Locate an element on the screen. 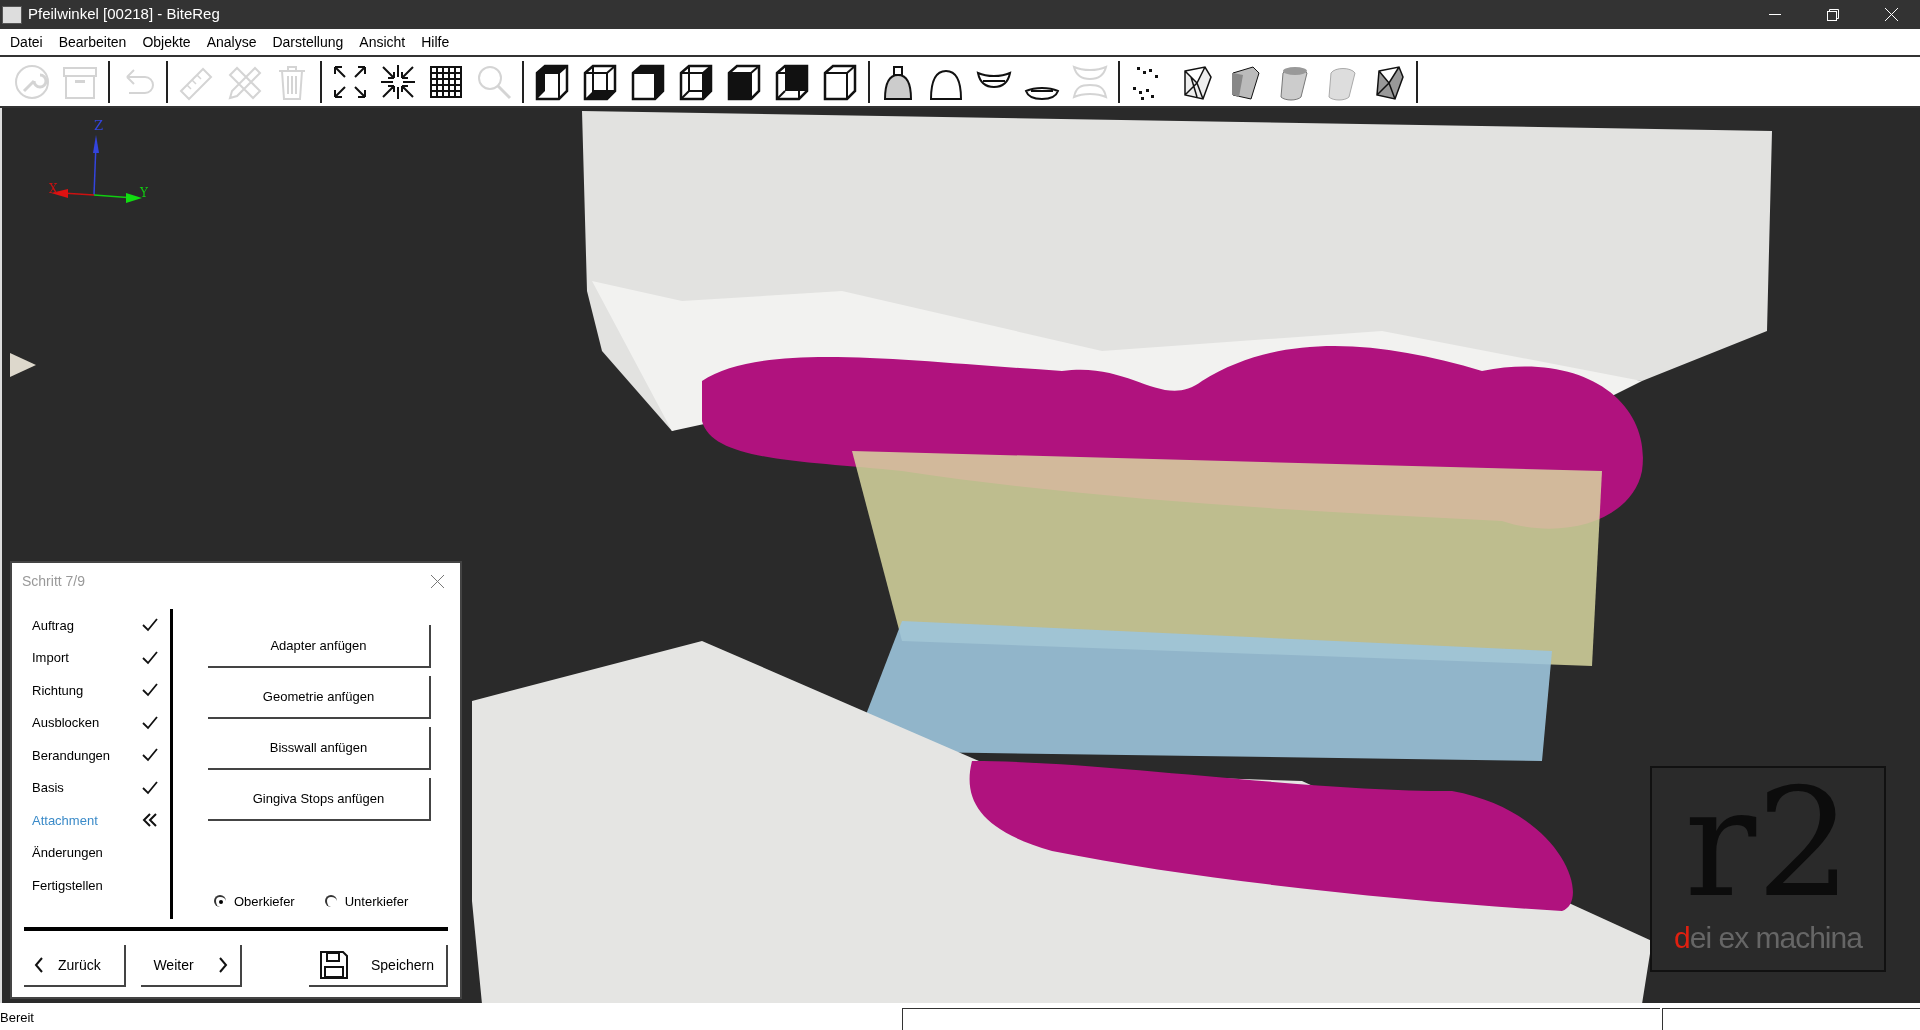  radio-label: Unterkiefer is located at coordinates (376, 901).